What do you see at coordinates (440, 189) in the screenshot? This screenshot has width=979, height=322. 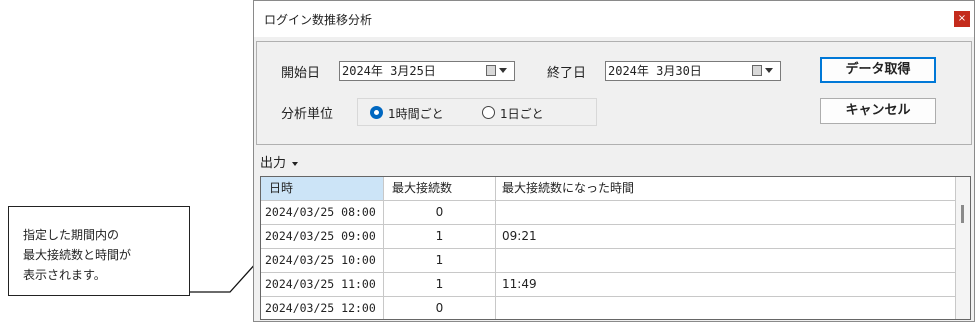 I see `column-header-max-connections: 最大接続数` at bounding box center [440, 189].